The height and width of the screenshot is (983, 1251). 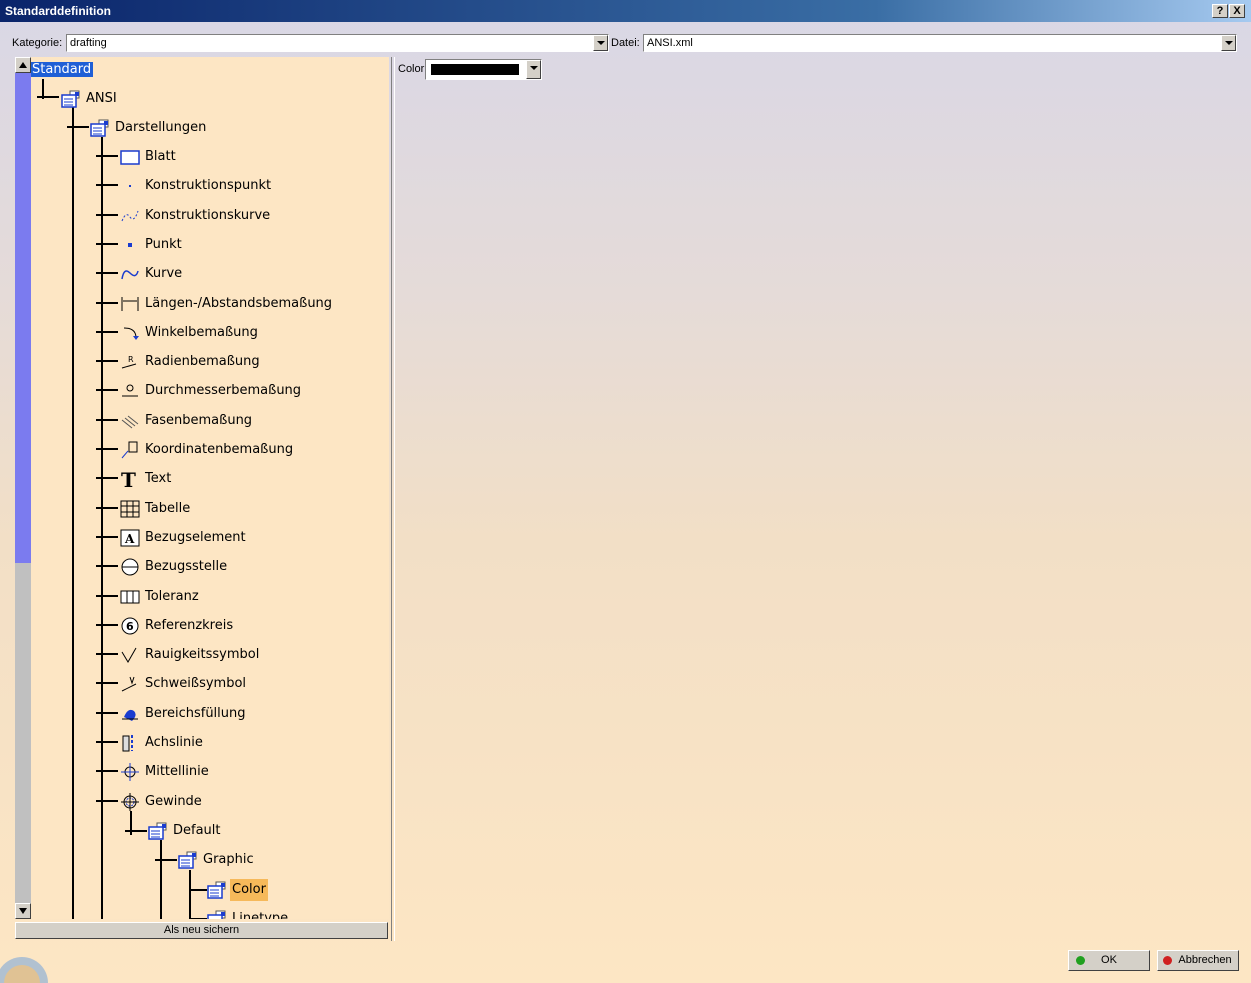 I want to click on ok-button: OK, so click(x=1109, y=960).